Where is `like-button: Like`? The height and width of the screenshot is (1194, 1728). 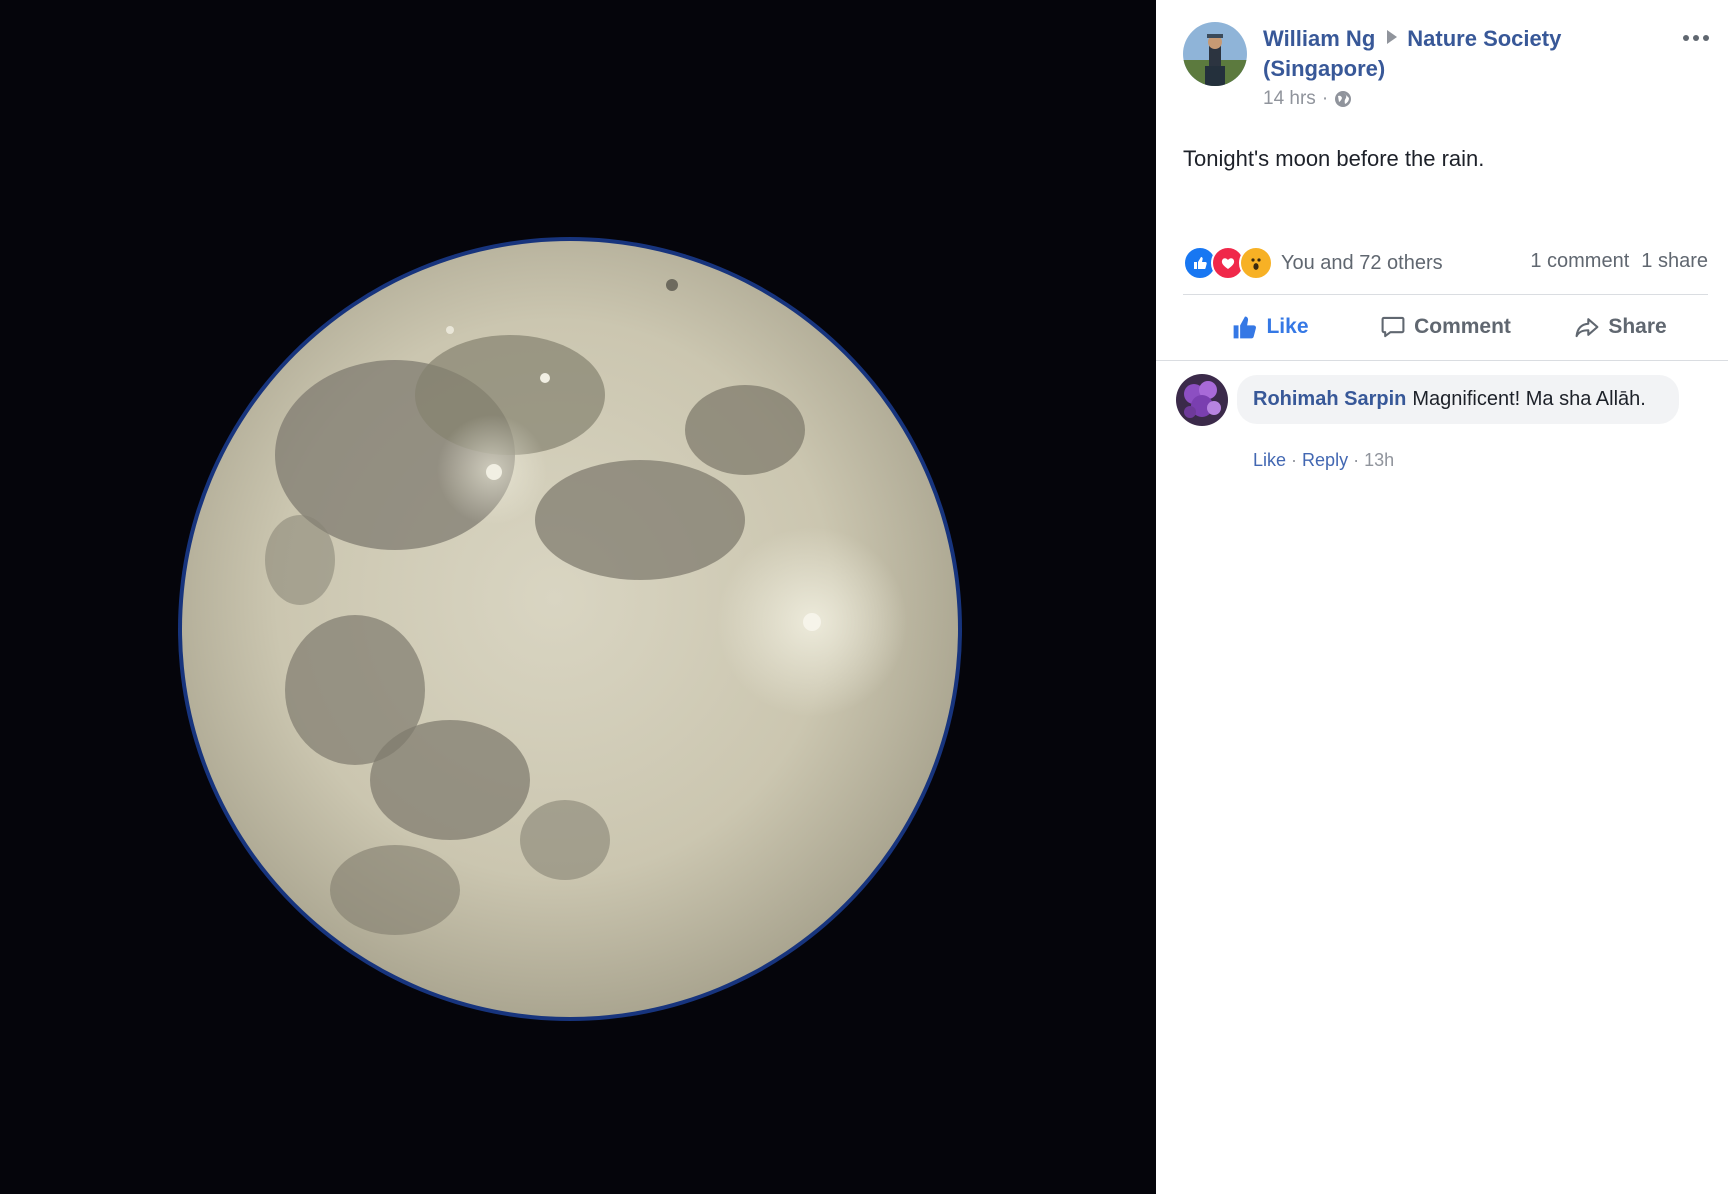 like-button: Like is located at coordinates (1270, 327).